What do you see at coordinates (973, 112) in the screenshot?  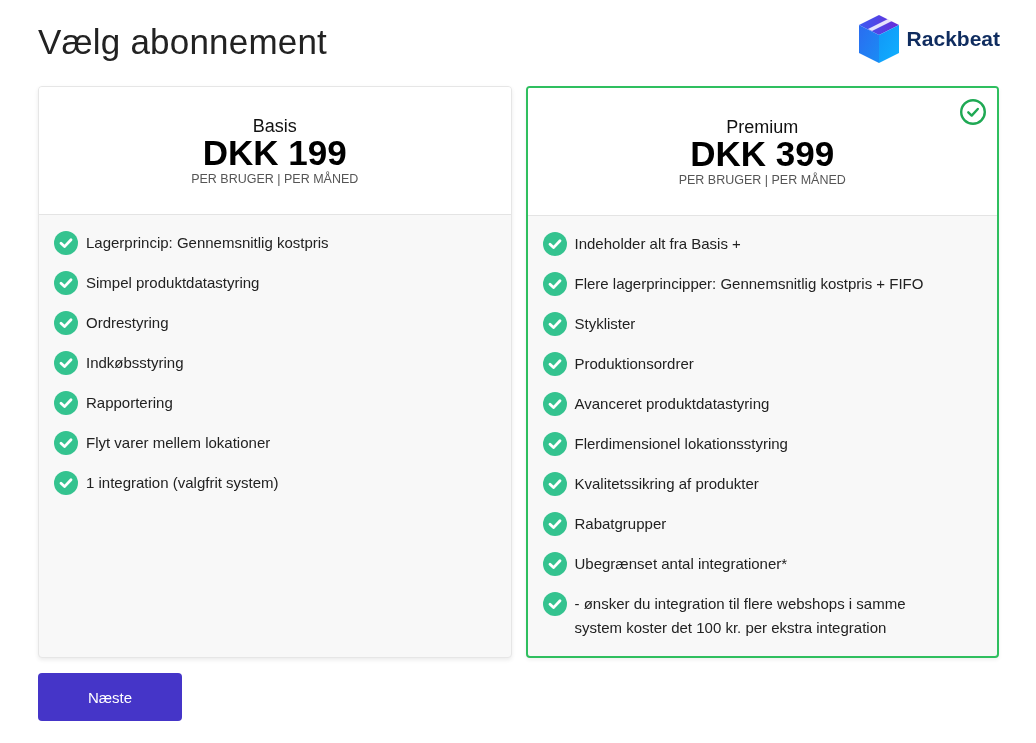 I see `check-circle-icon` at bounding box center [973, 112].